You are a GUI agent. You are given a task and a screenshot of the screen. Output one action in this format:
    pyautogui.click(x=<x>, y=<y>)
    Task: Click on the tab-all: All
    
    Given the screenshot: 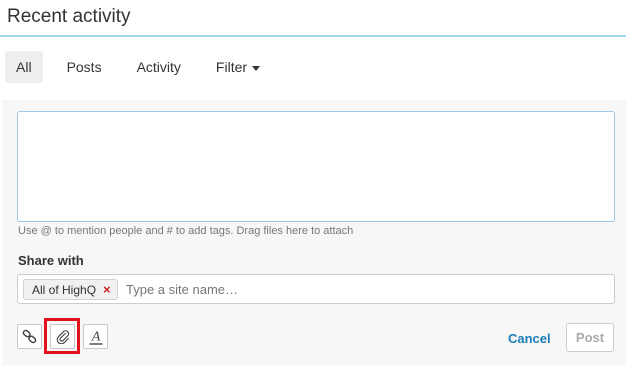 What is the action you would take?
    pyautogui.click(x=24, y=67)
    